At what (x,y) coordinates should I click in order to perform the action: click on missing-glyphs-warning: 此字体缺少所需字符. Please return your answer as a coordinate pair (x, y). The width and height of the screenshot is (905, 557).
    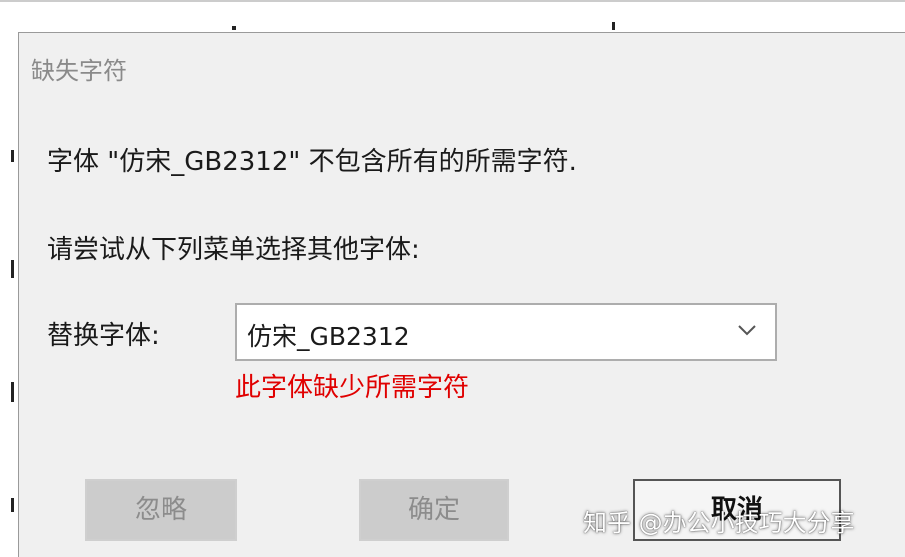
    Looking at the image, I should click on (352, 388).